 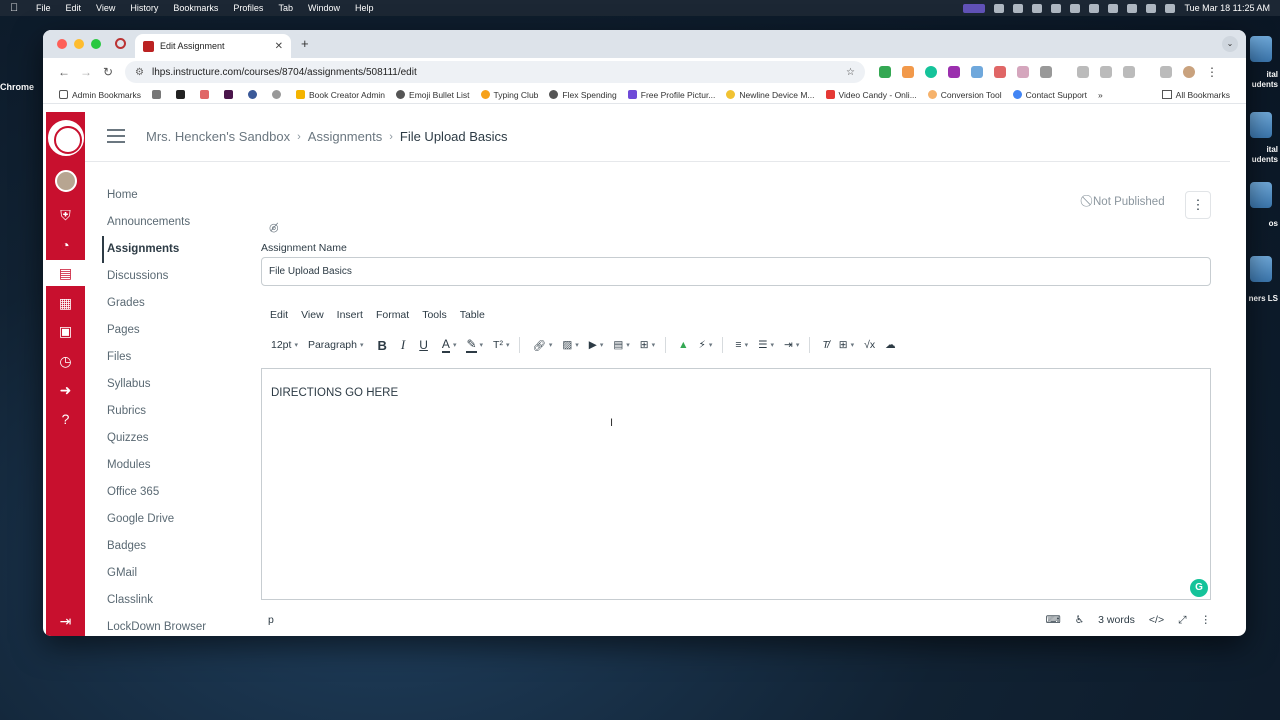 What do you see at coordinates (66, 138) in the screenshot?
I see `school-logo` at bounding box center [66, 138].